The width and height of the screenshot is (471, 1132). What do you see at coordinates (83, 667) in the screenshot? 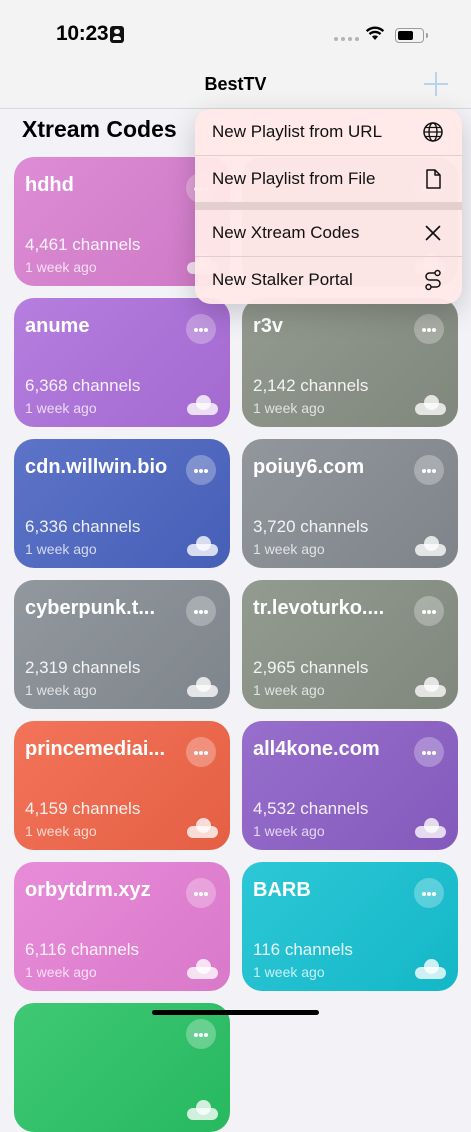
I see `channel-count: 2,319 channels` at bounding box center [83, 667].